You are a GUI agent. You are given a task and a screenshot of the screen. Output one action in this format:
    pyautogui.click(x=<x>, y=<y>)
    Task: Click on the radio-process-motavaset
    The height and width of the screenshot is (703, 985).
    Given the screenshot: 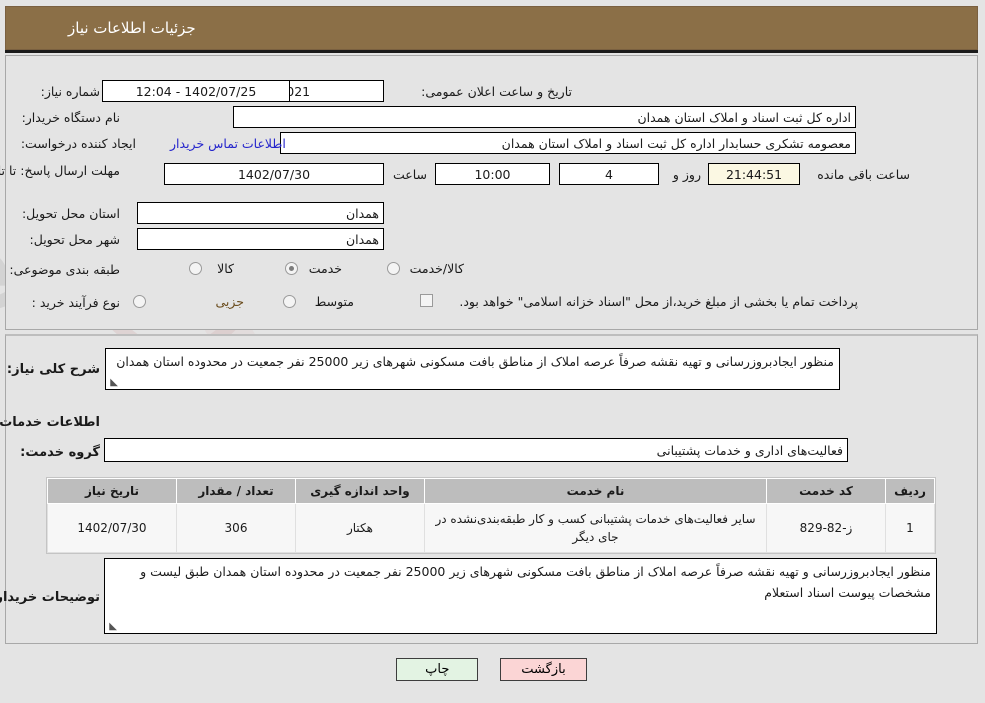 What is the action you would take?
    pyautogui.click(x=290, y=301)
    